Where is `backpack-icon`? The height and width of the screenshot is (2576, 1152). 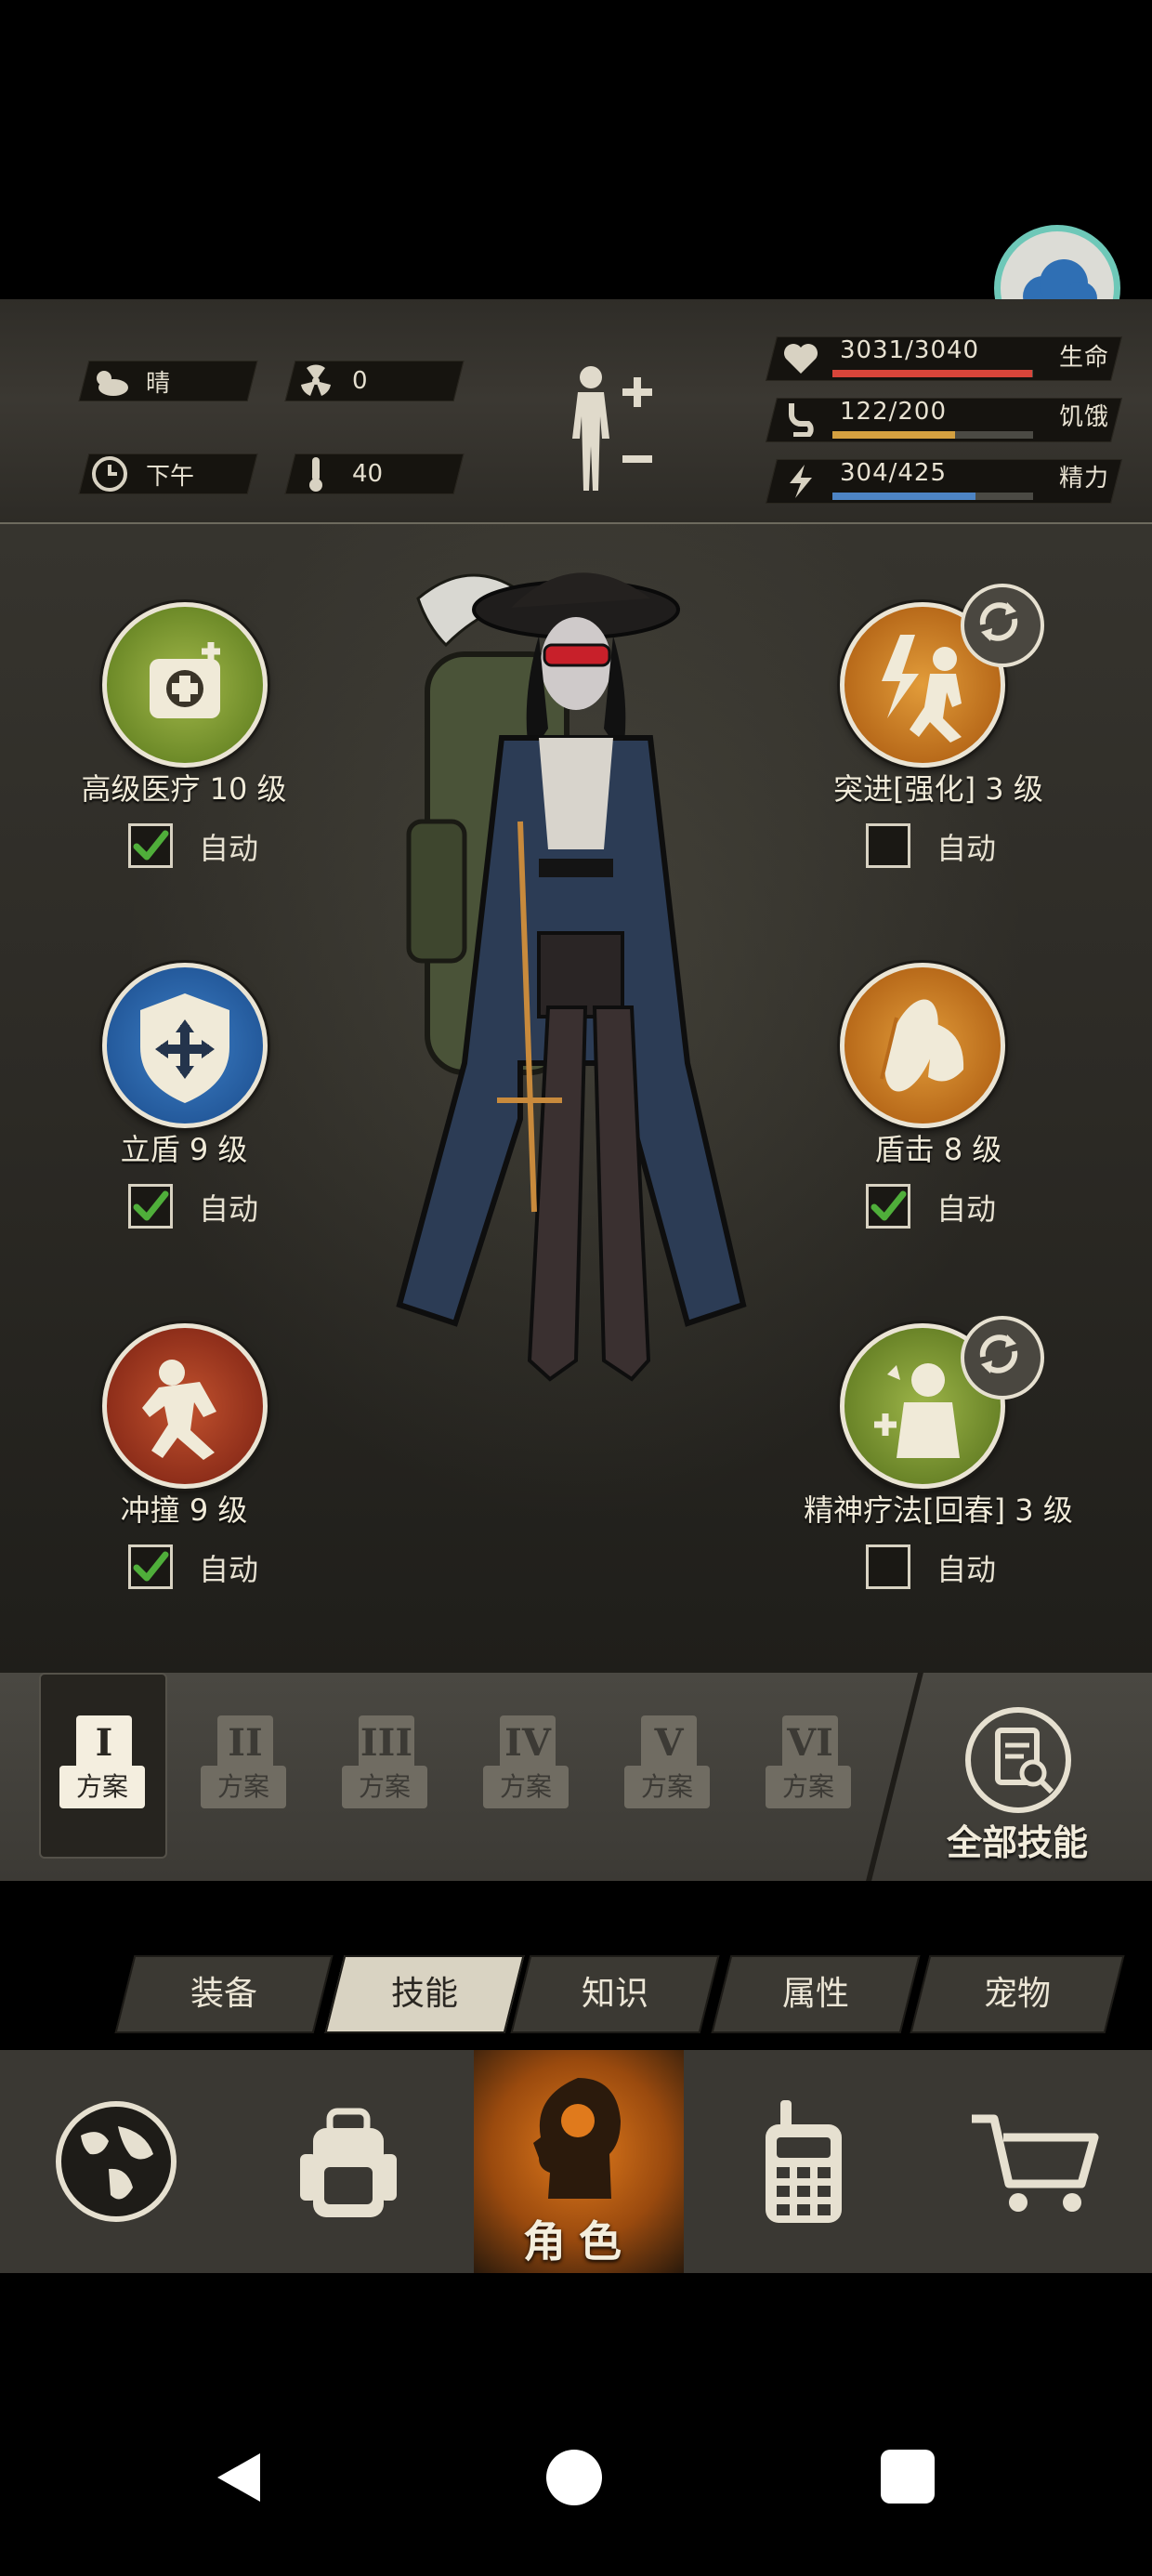
backpack-icon is located at coordinates (348, 2162).